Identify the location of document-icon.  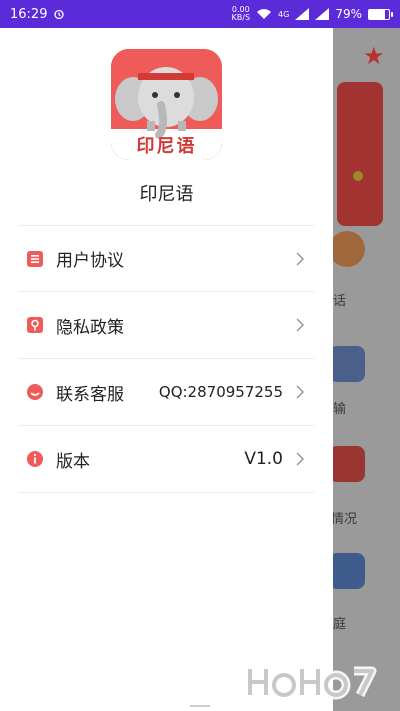
(35, 259).